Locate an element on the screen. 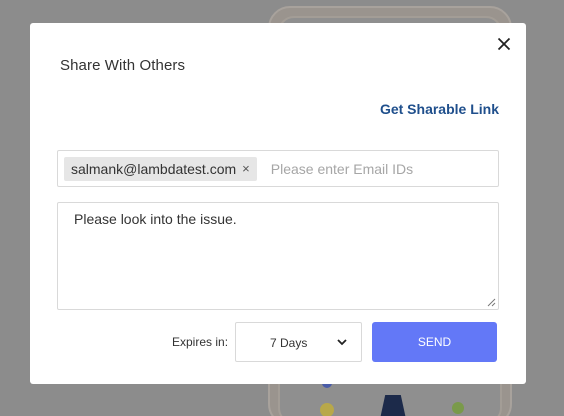 Image resolution: width=564 pixels, height=416 pixels. expires-selected-value: 7 Days is located at coordinates (289, 343).